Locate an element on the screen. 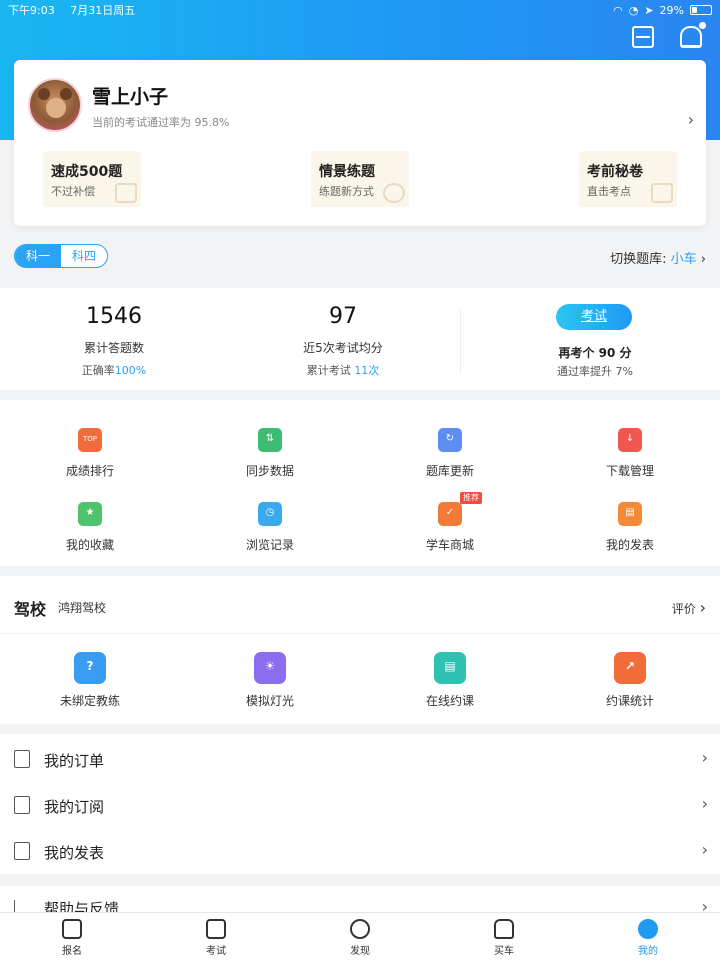 The image size is (720, 960). promo-scenario: 情景练题 练题新方式 is located at coordinates (360, 179).